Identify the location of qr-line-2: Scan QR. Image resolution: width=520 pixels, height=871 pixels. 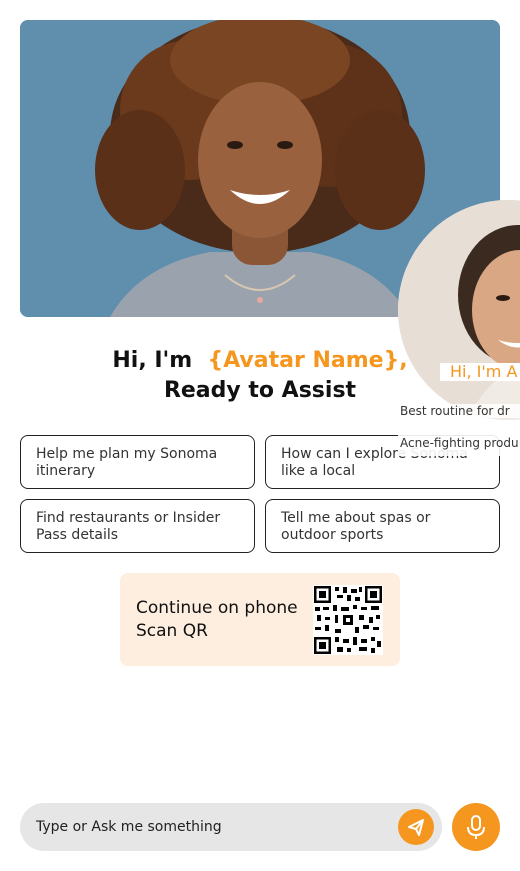
(172, 631).